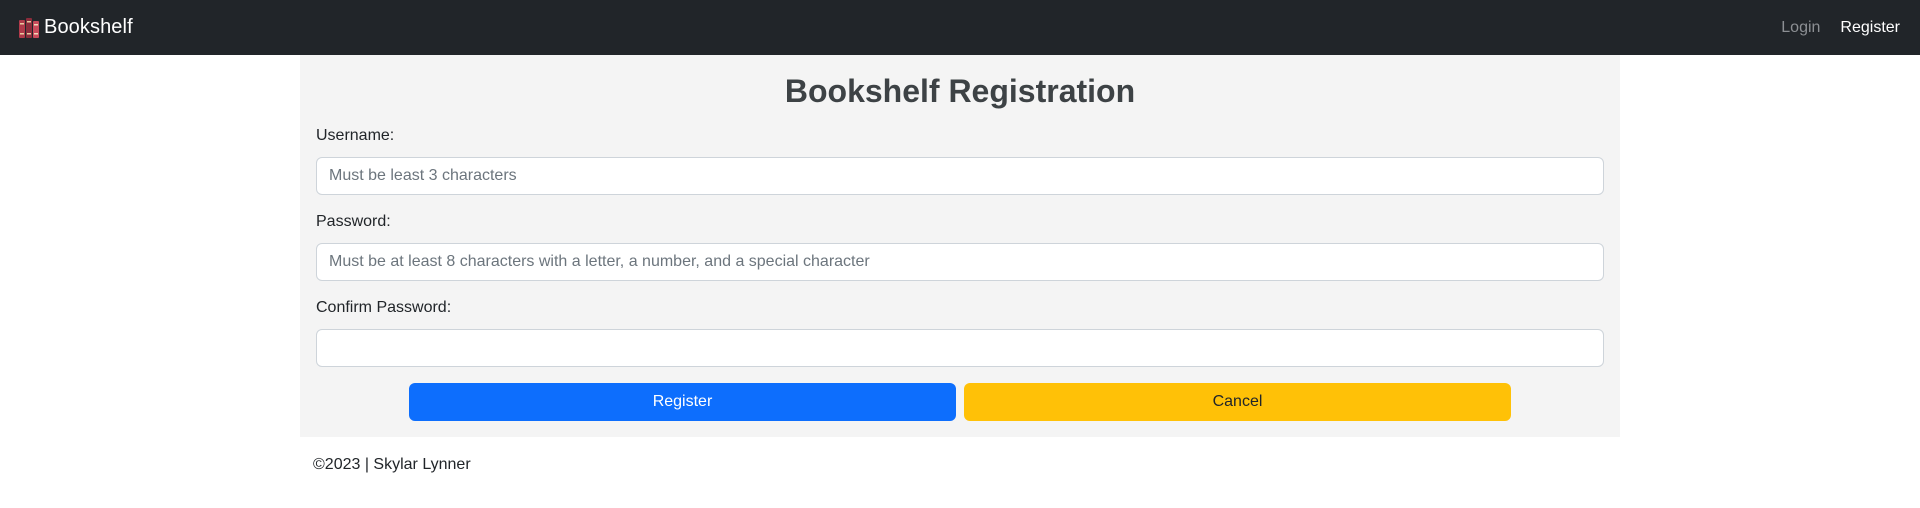 The height and width of the screenshot is (508, 1920). What do you see at coordinates (960, 27) in the screenshot?
I see `top-navbar: Bookshelf Login Register` at bounding box center [960, 27].